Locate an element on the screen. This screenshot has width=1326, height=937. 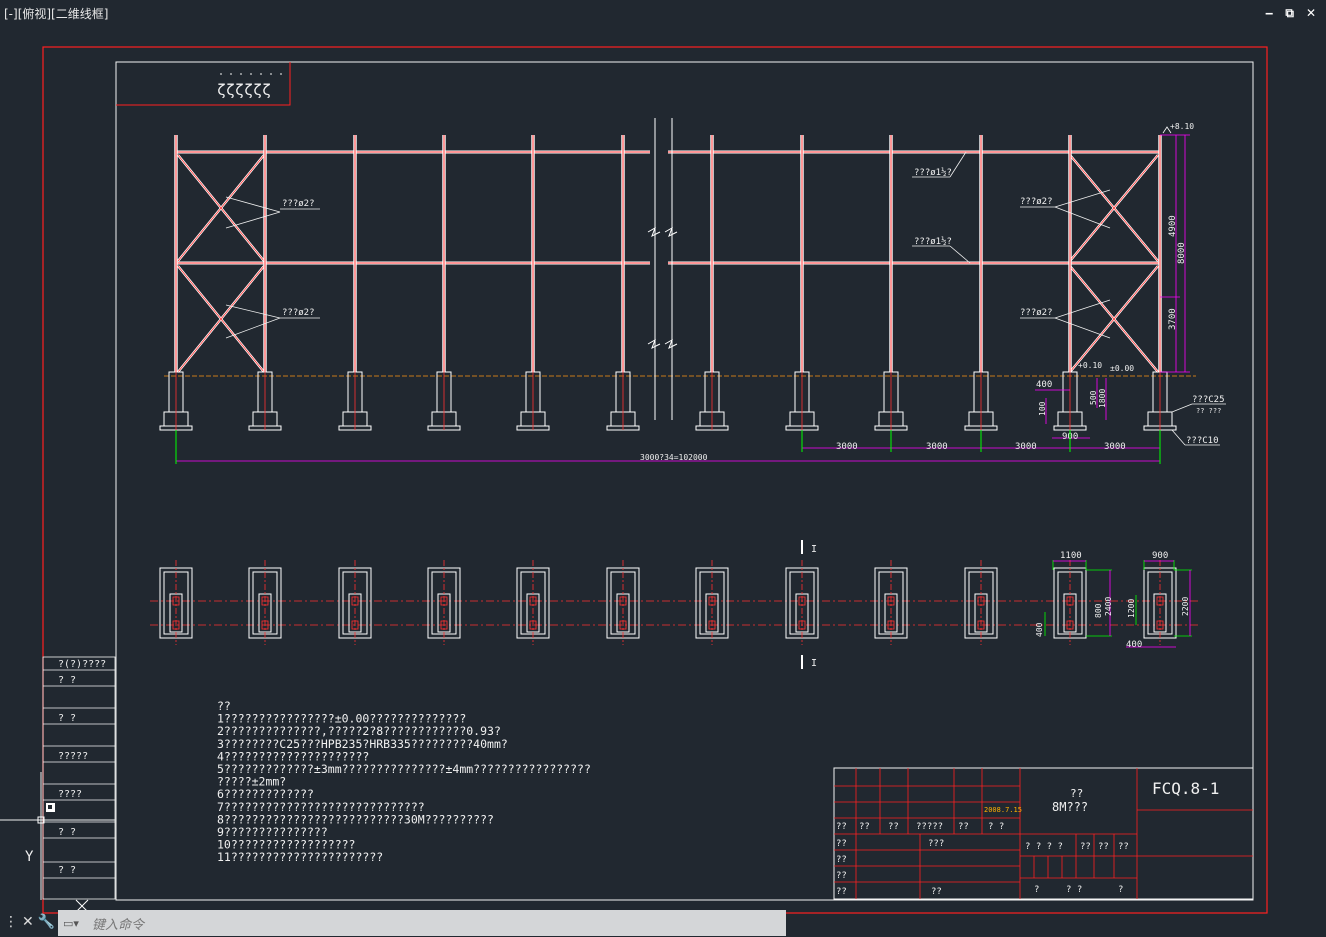
dim-span-1: 3000 is located at coordinates (847, 447).